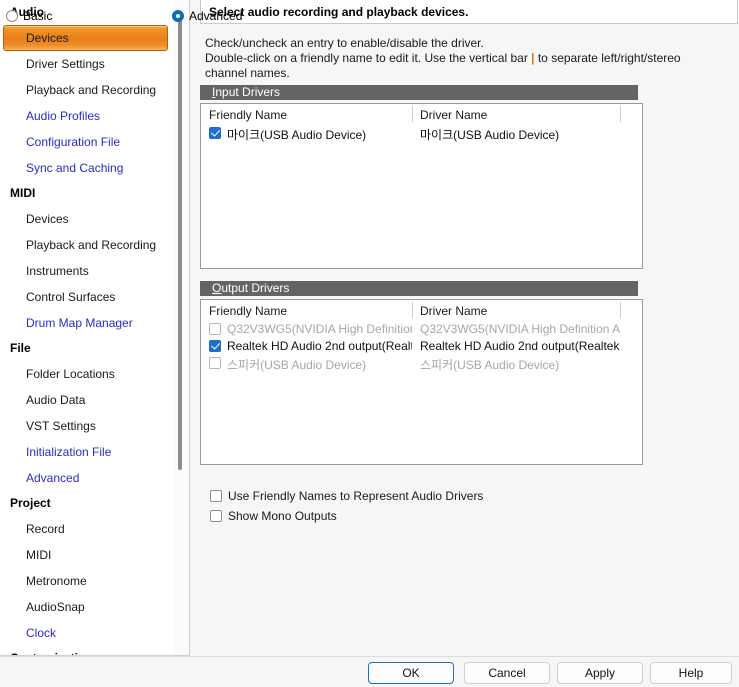  What do you see at coordinates (216, 16) in the screenshot?
I see `advanced-mode-label: Advanced` at bounding box center [216, 16].